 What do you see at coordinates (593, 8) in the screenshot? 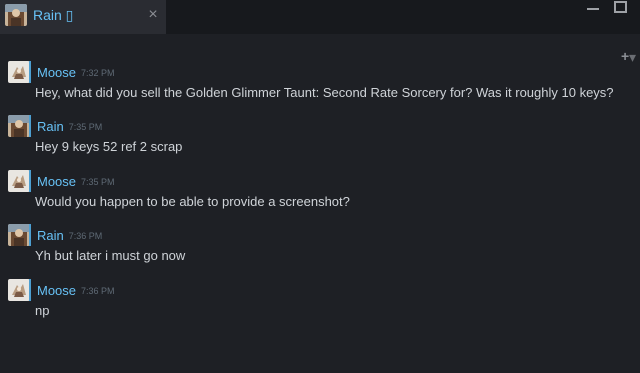
I see `minimize-icon` at bounding box center [593, 8].